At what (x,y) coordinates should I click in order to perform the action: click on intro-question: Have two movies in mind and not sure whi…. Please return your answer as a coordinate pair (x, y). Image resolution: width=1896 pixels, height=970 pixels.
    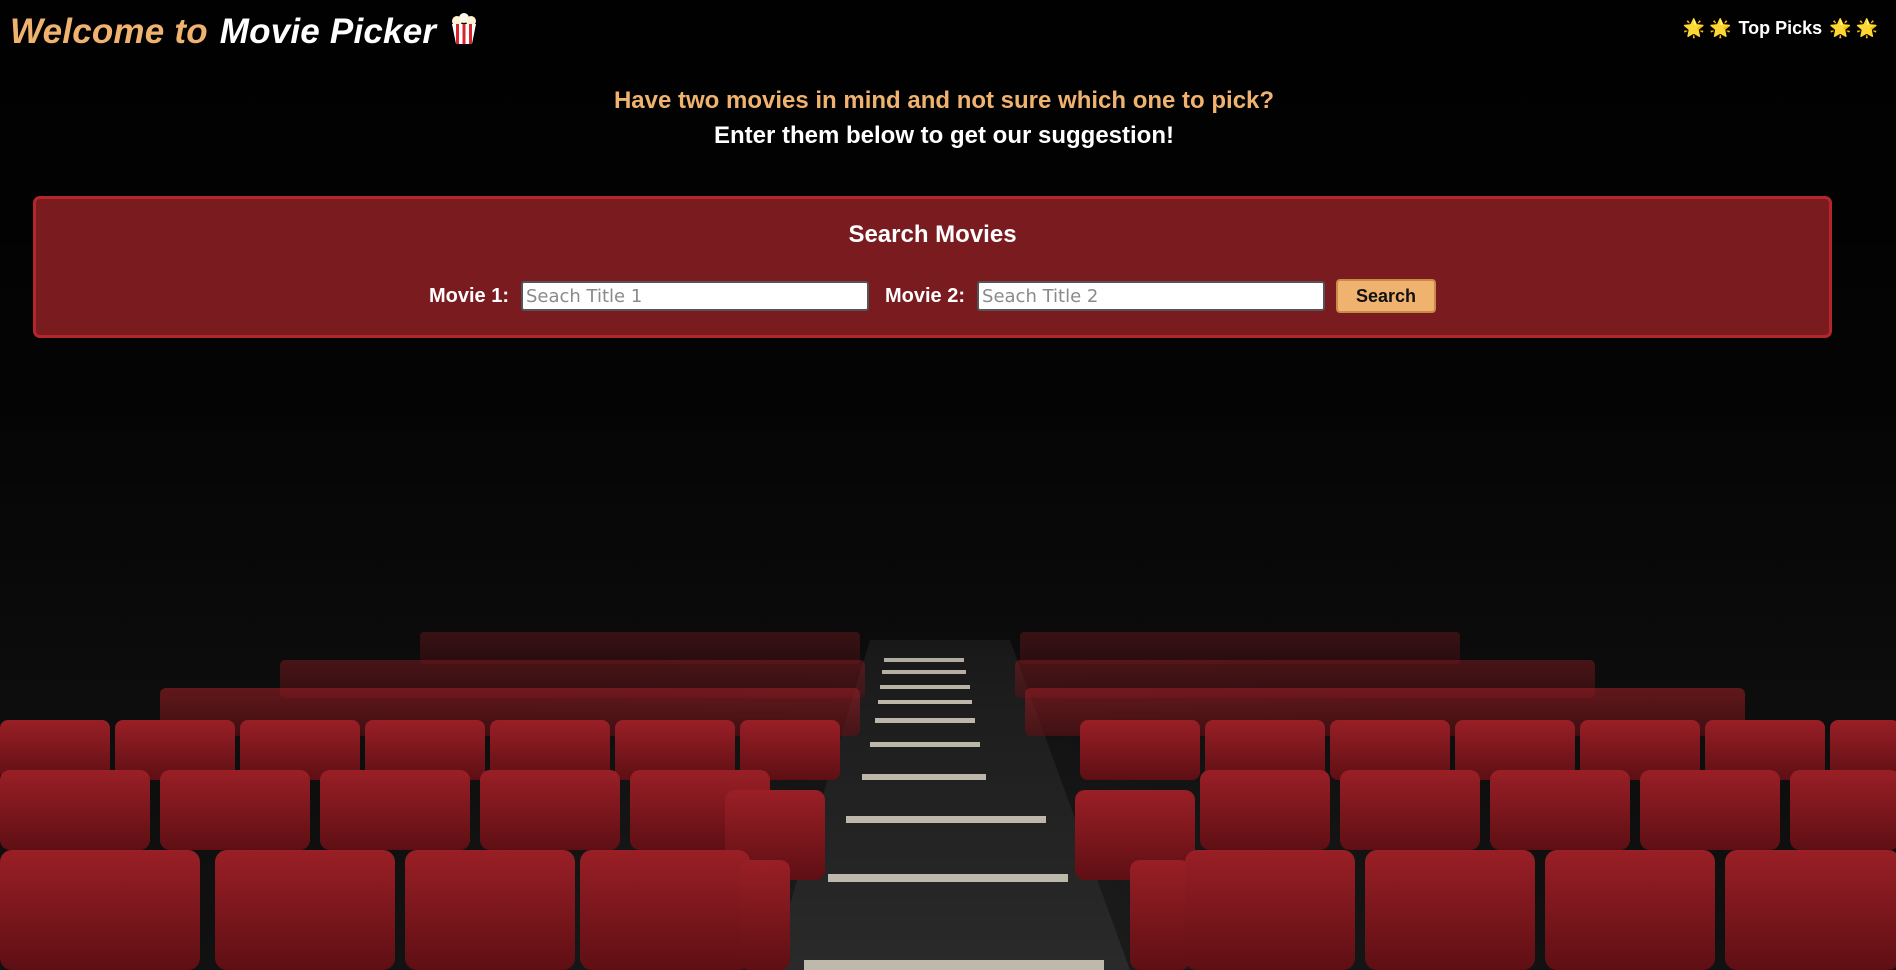
    Looking at the image, I should click on (944, 100).